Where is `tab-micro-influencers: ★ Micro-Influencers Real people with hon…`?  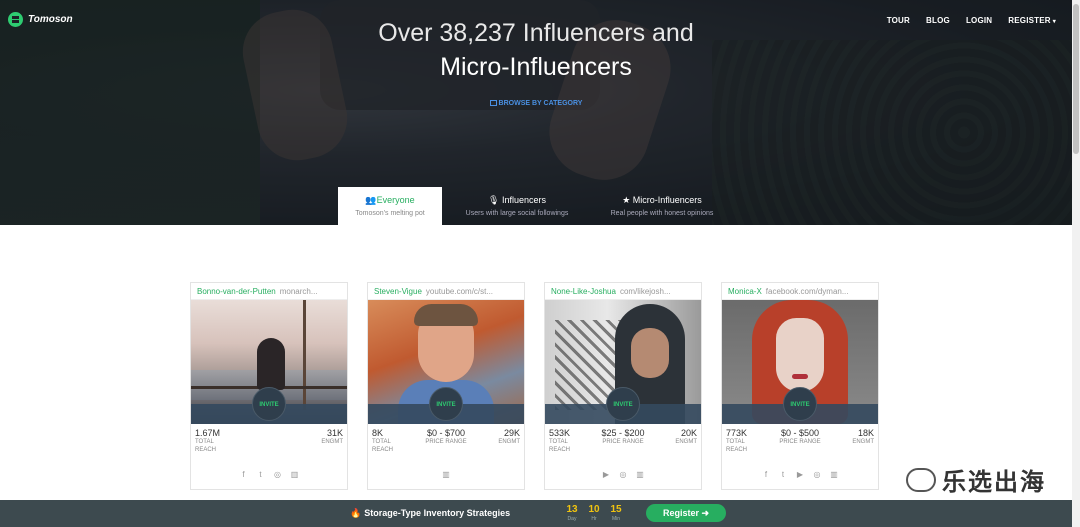 tab-micro-influencers: ★ Micro-Influencers Real people with hon… is located at coordinates (662, 206).